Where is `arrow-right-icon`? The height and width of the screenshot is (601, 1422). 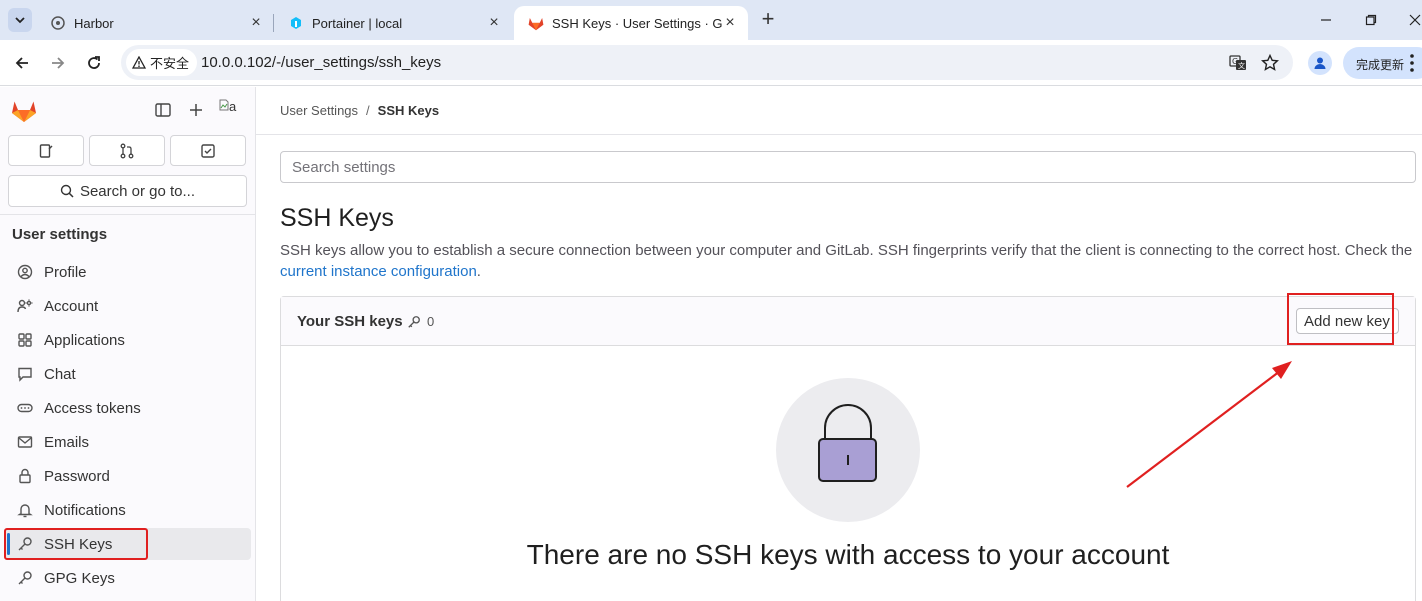
arrow-right-icon is located at coordinates (58, 63).